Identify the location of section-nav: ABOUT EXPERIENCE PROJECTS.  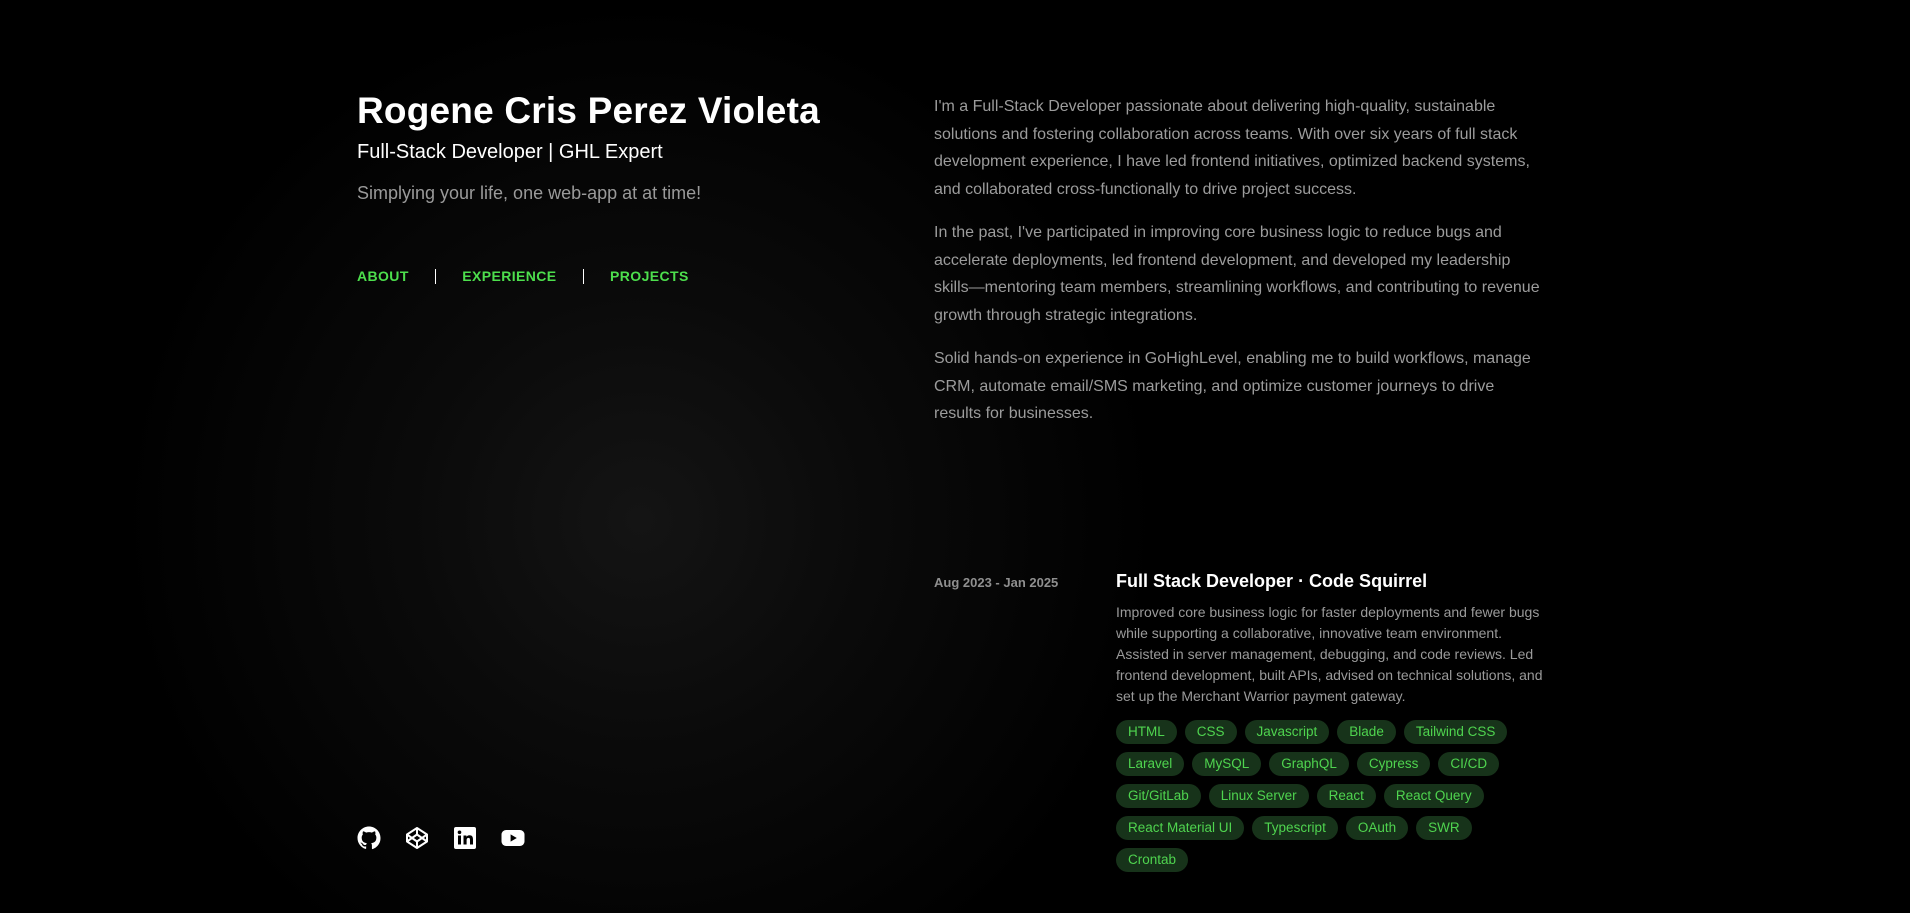
(523, 276).